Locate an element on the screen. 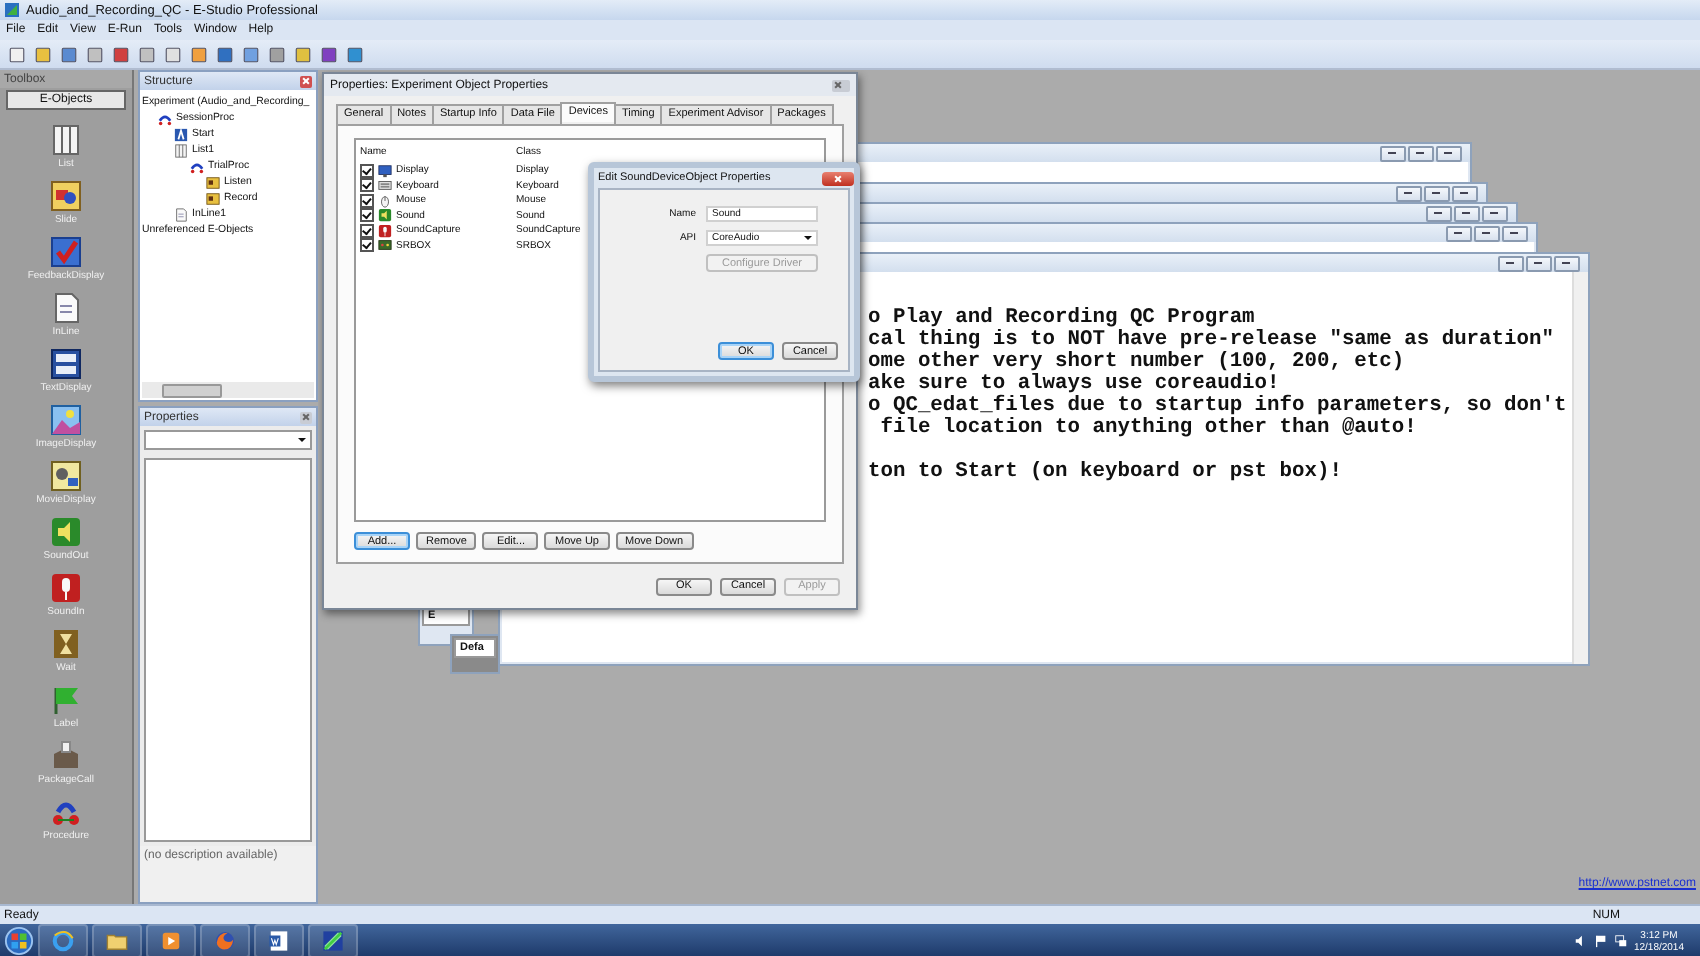  folder-icon is located at coordinates (117, 941).